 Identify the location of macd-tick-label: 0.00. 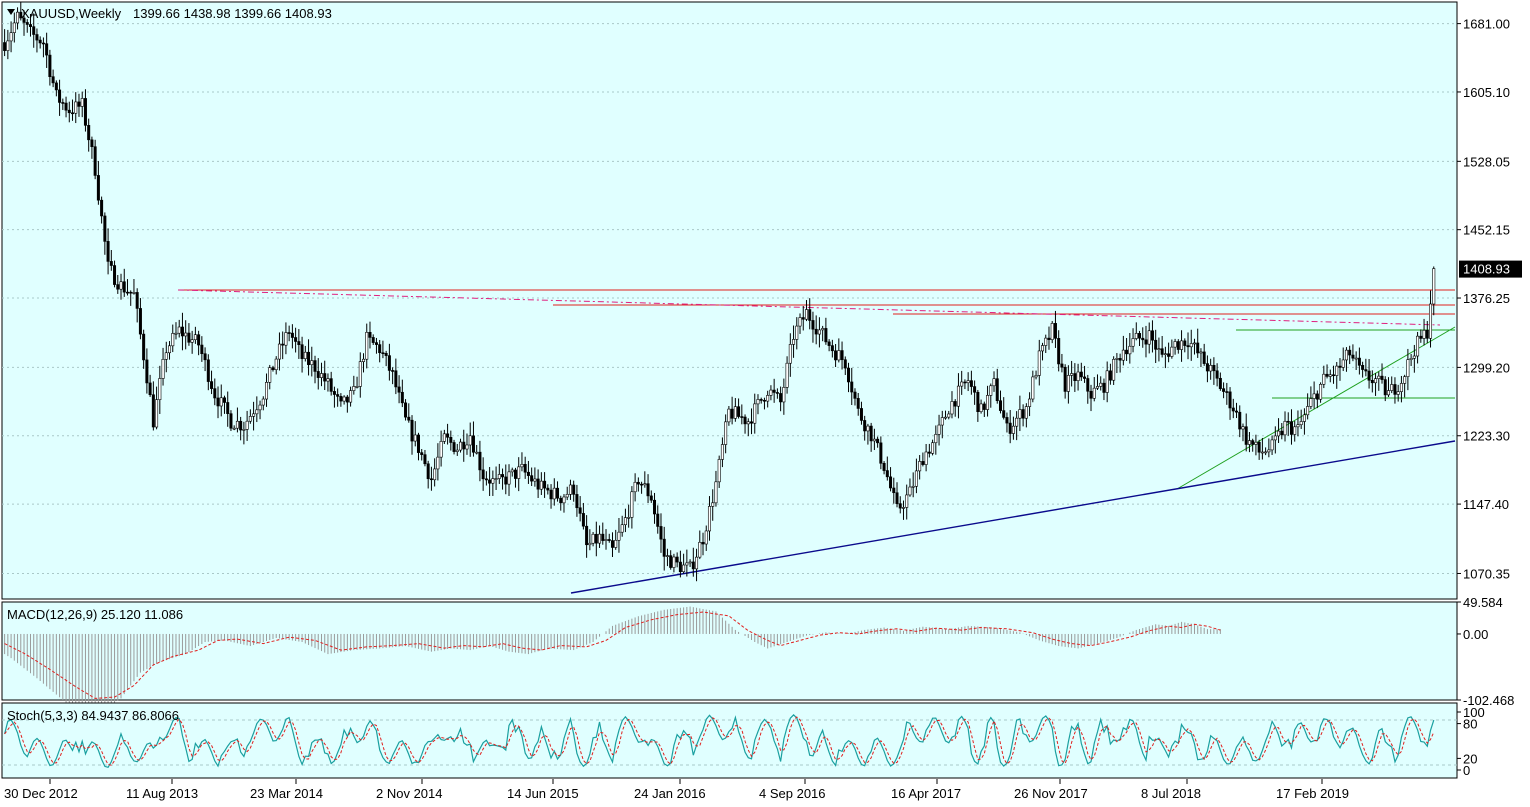
(1475, 634).